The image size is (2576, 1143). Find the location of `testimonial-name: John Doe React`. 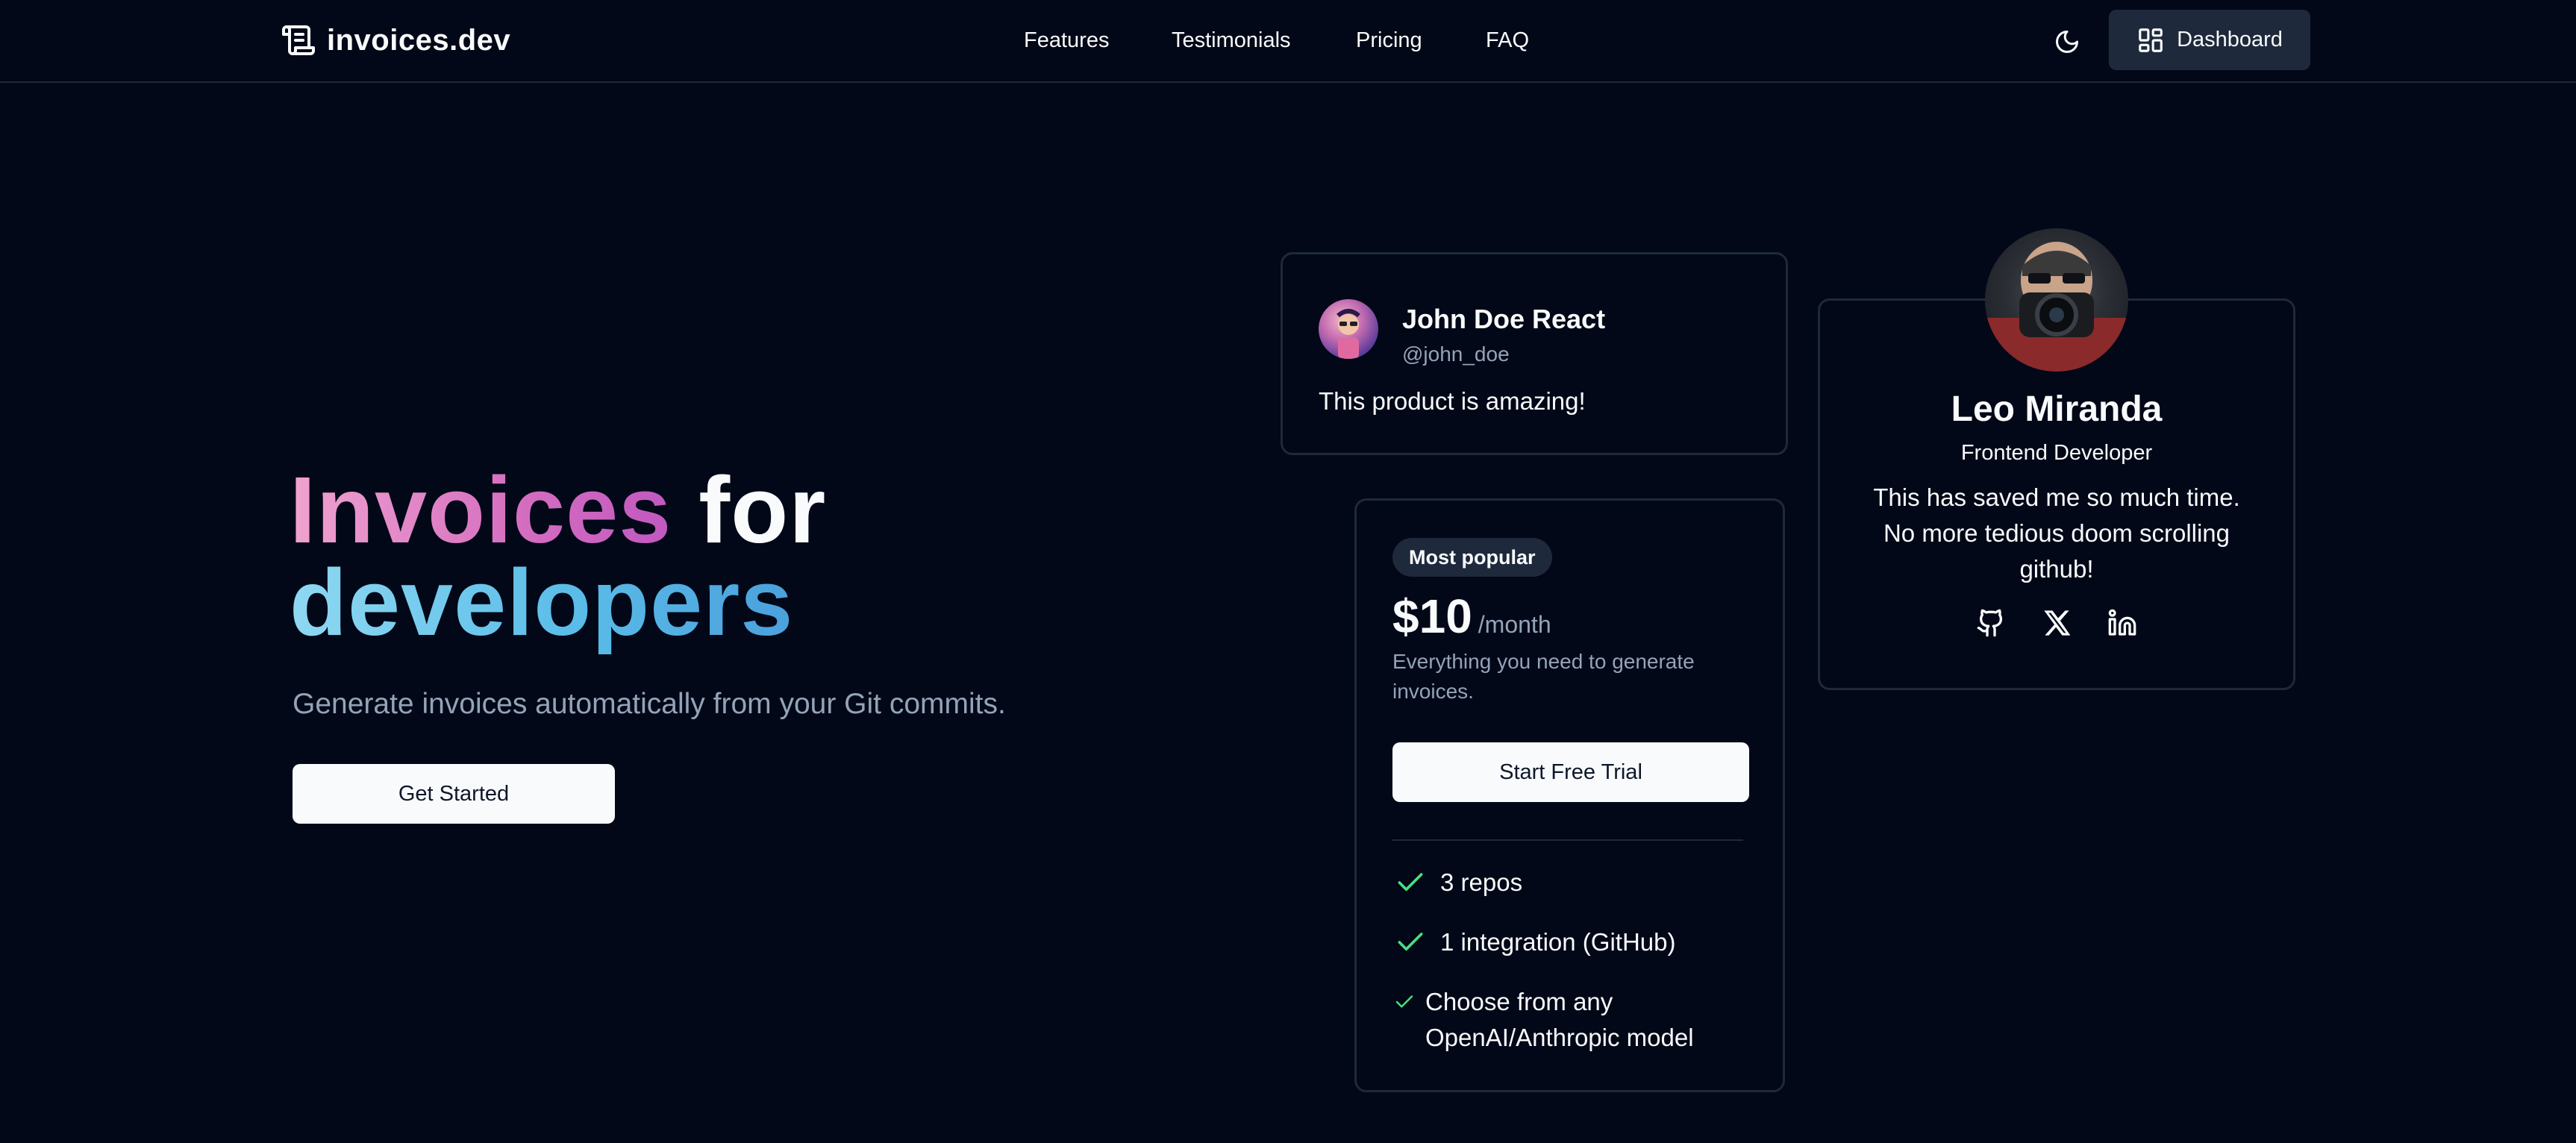

testimonial-name: John Doe React is located at coordinates (1504, 319).